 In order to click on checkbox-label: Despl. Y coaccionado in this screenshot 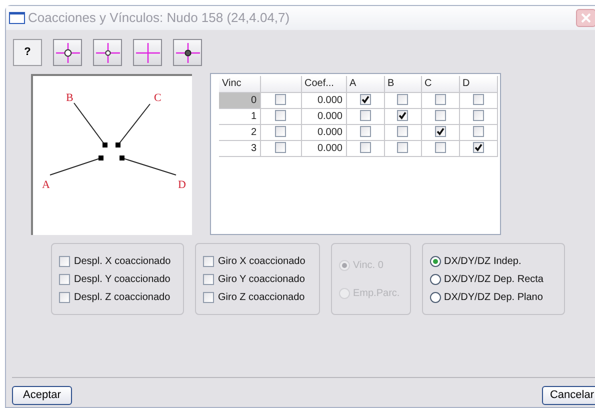, I will do `click(122, 279)`.